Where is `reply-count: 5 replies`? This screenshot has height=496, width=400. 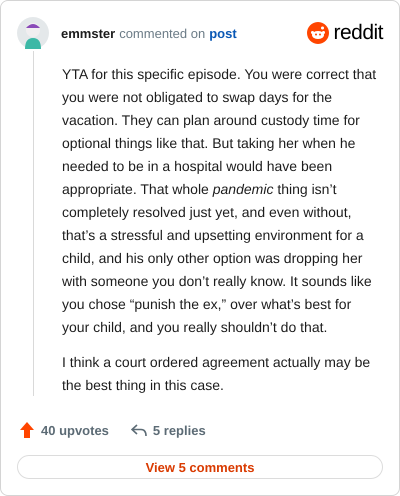 reply-count: 5 replies is located at coordinates (168, 430).